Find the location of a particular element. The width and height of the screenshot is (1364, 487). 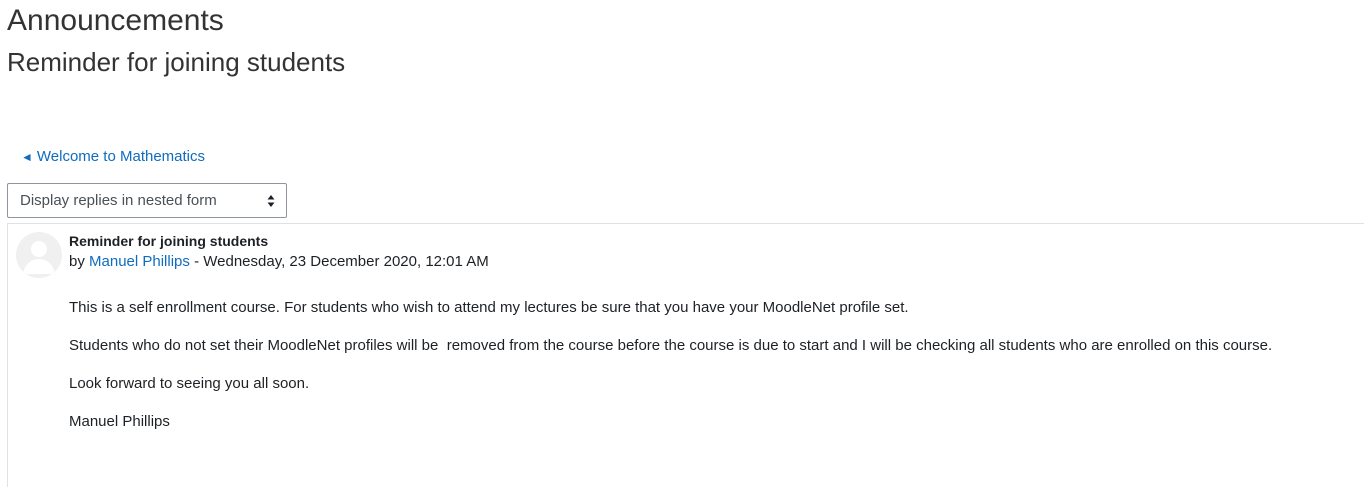

previous-discussion-label: Welcome to Mathematics is located at coordinates (121, 156).